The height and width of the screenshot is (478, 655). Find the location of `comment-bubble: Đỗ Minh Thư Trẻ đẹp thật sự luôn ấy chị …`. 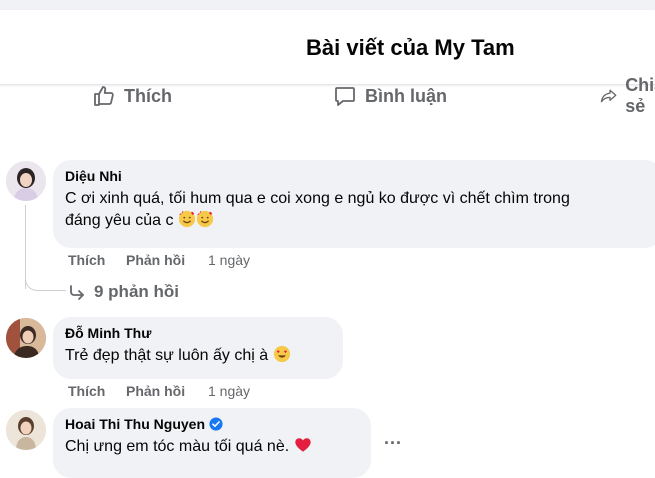

comment-bubble: Đỗ Minh Thư Trẻ đẹp thật sự luôn ấy chị … is located at coordinates (198, 348).